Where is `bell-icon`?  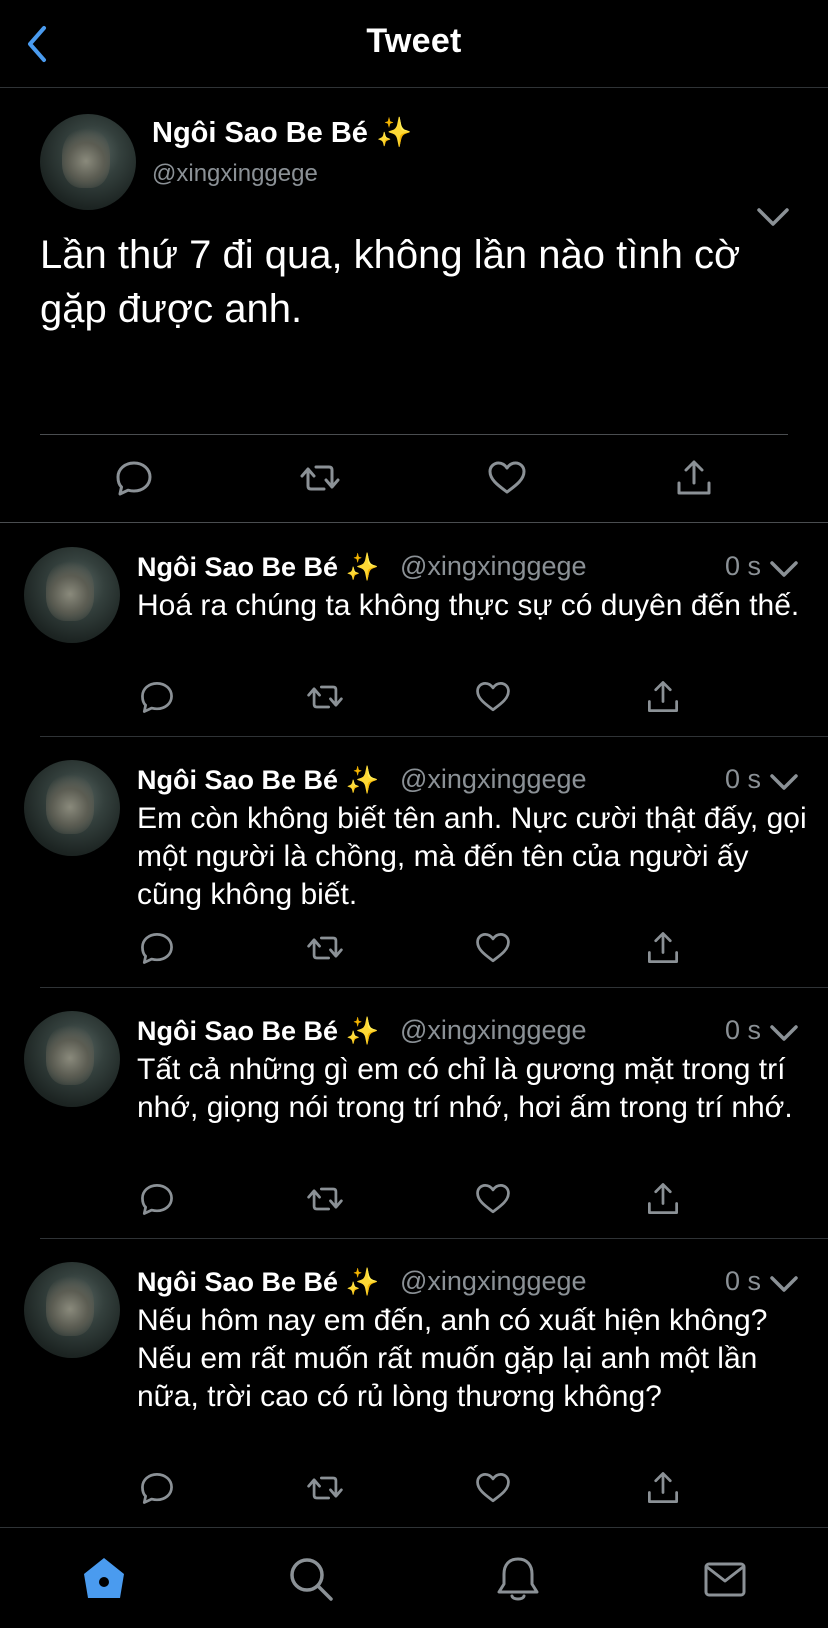
bell-icon is located at coordinates (518, 1579).